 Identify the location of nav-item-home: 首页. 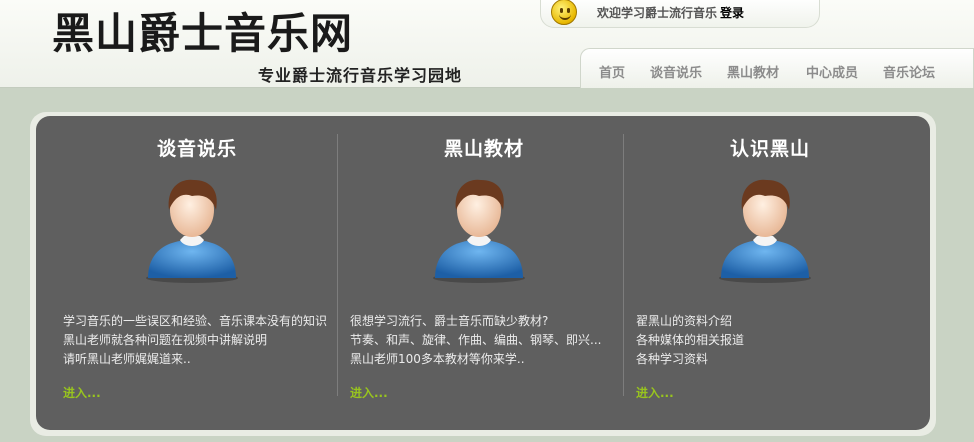
(612, 71).